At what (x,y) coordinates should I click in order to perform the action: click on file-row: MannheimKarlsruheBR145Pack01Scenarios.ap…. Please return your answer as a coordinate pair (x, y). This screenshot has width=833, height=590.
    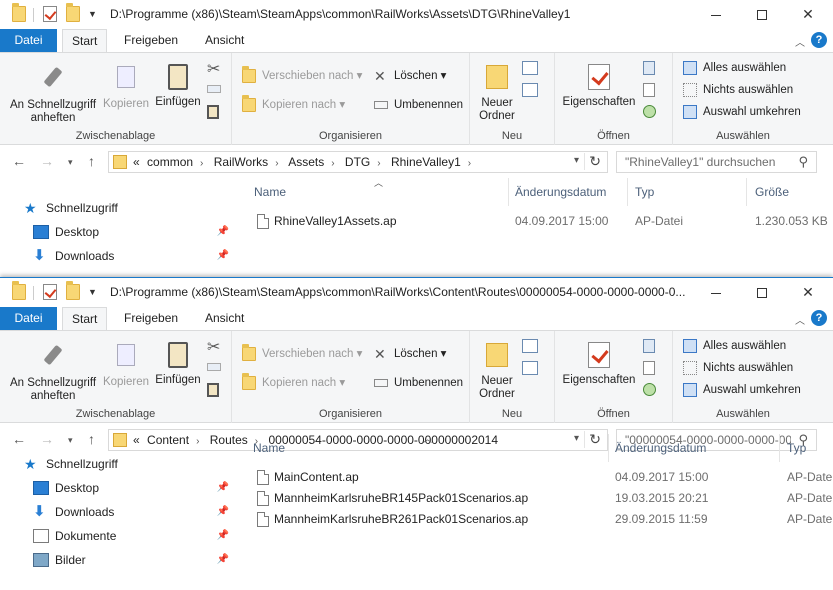
    Looking at the image, I should click on (535, 498).